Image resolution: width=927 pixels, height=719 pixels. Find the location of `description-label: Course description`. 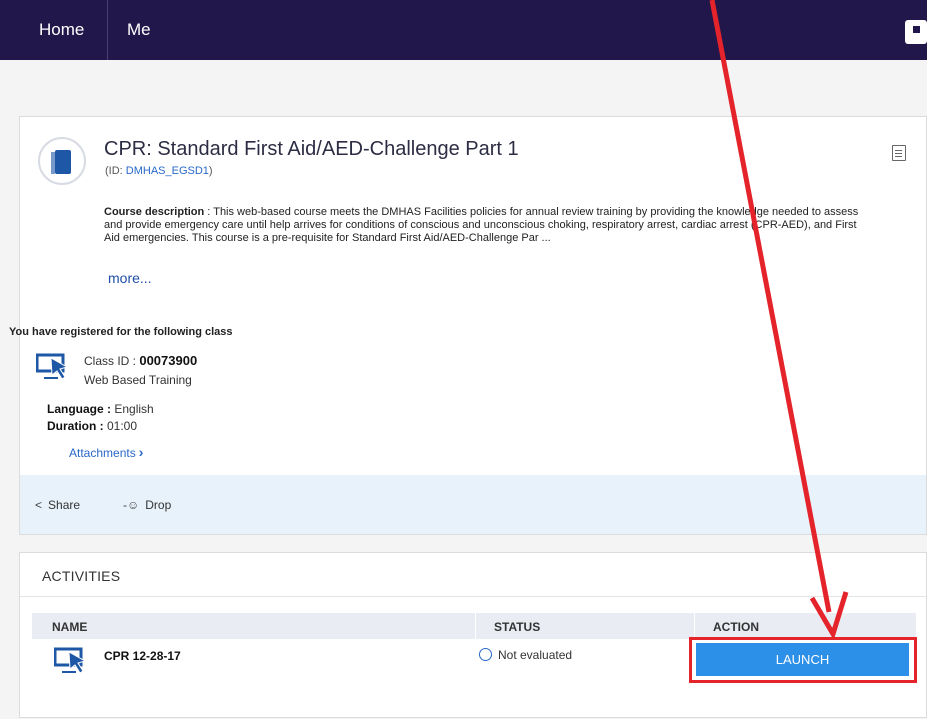

description-label: Course description is located at coordinates (154, 212).